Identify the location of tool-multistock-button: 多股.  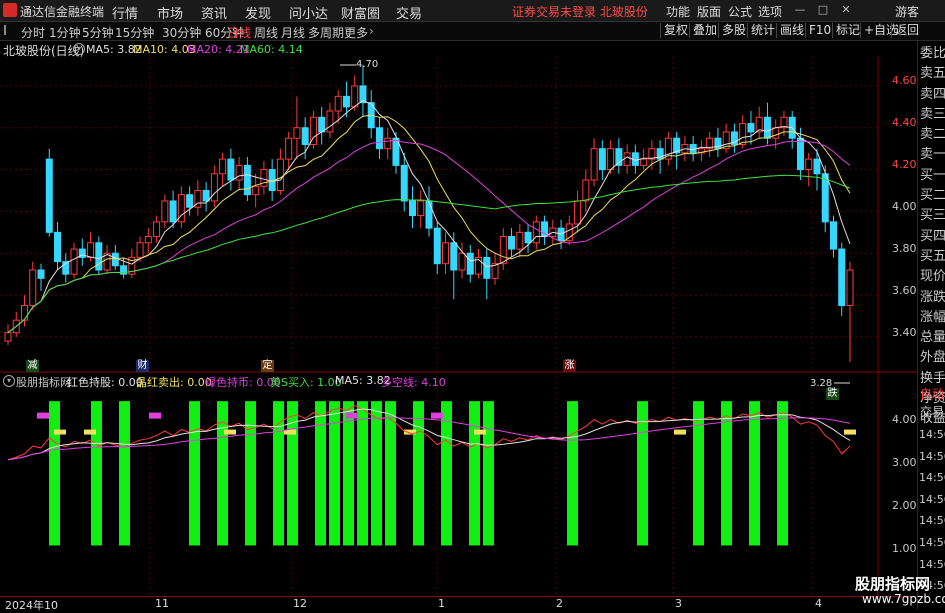
(733, 30).